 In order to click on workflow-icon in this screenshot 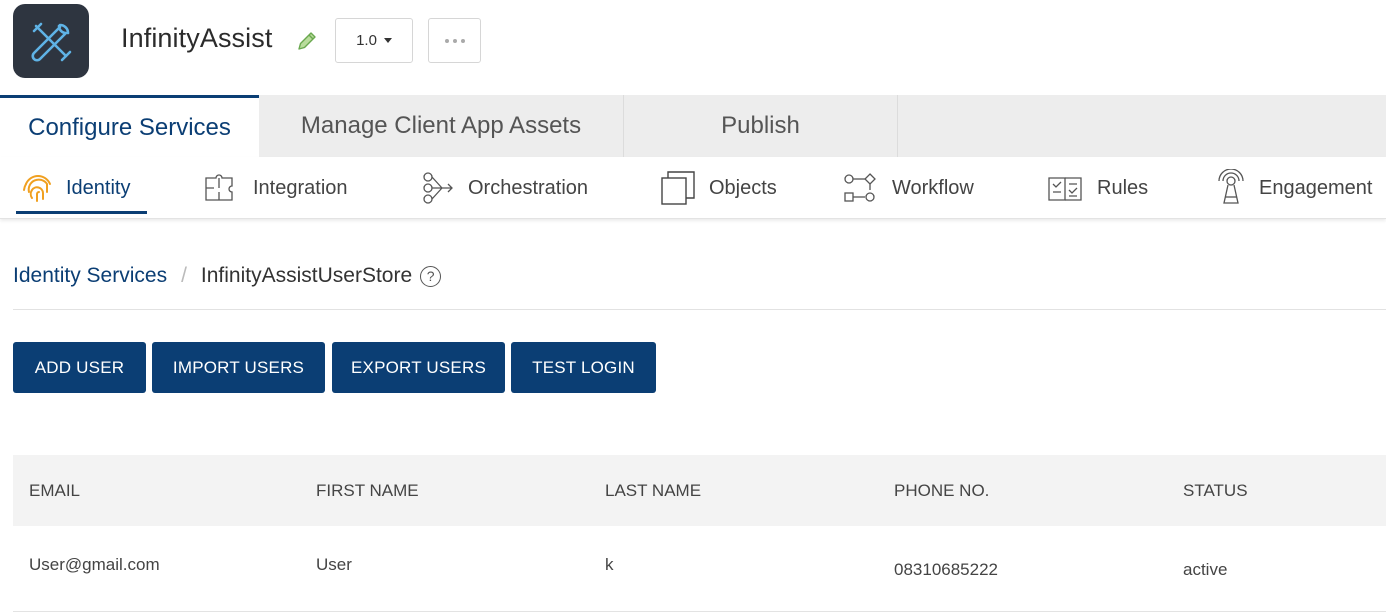, I will do `click(860, 187)`.